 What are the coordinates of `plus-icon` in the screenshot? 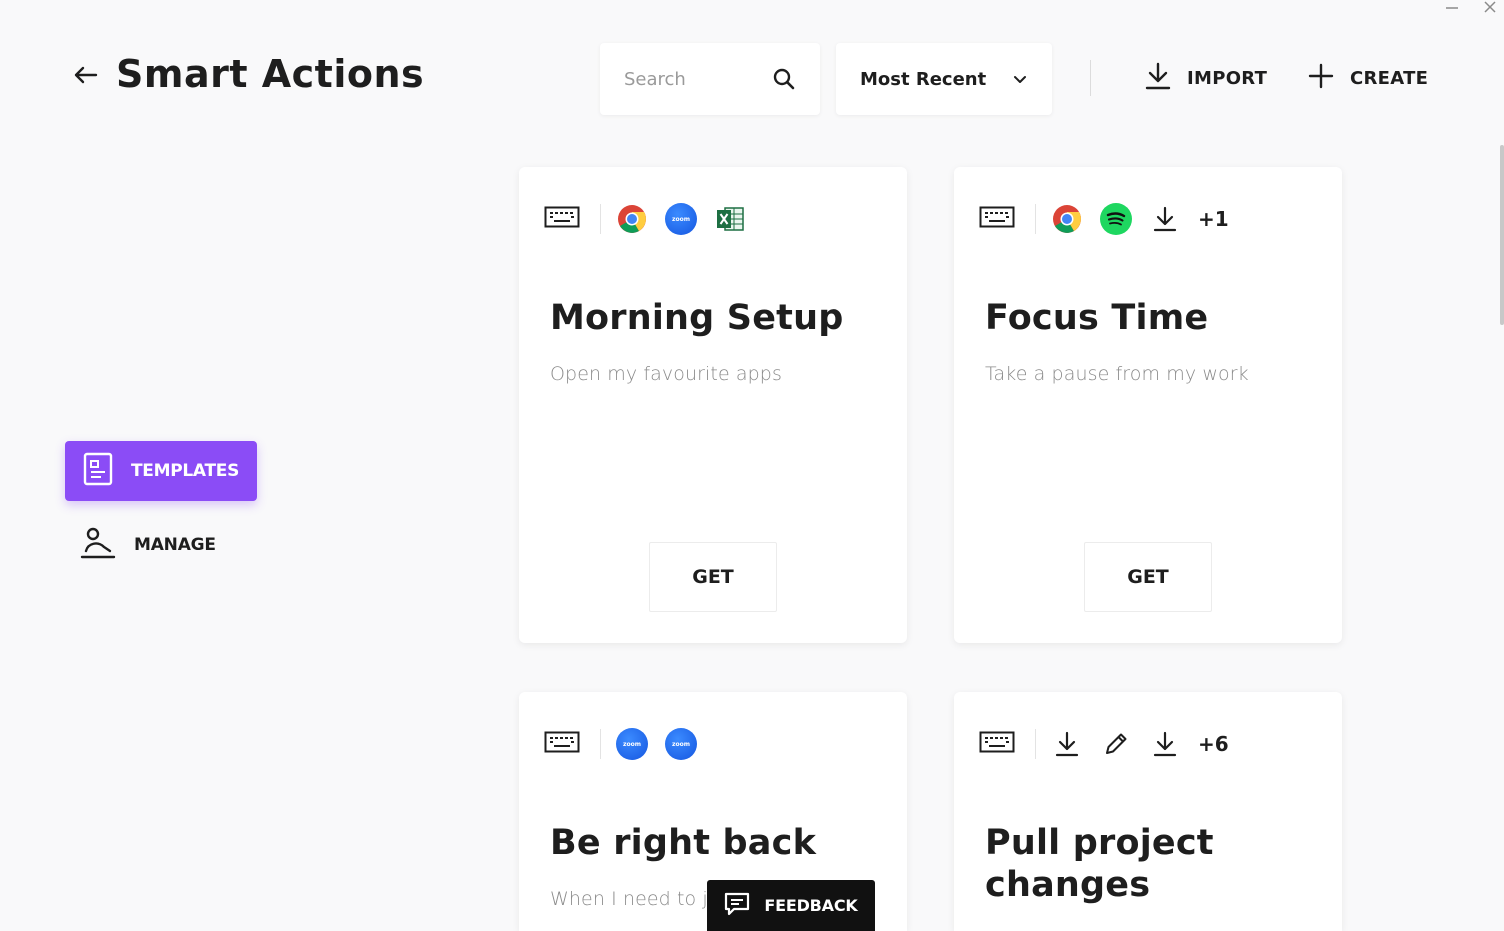 It's located at (1321, 78).